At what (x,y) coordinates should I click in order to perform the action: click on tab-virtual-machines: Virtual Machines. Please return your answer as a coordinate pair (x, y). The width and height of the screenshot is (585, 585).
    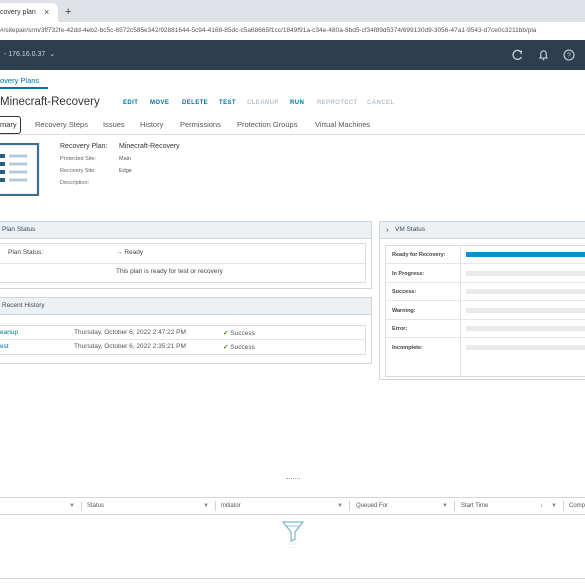
    Looking at the image, I should click on (342, 124).